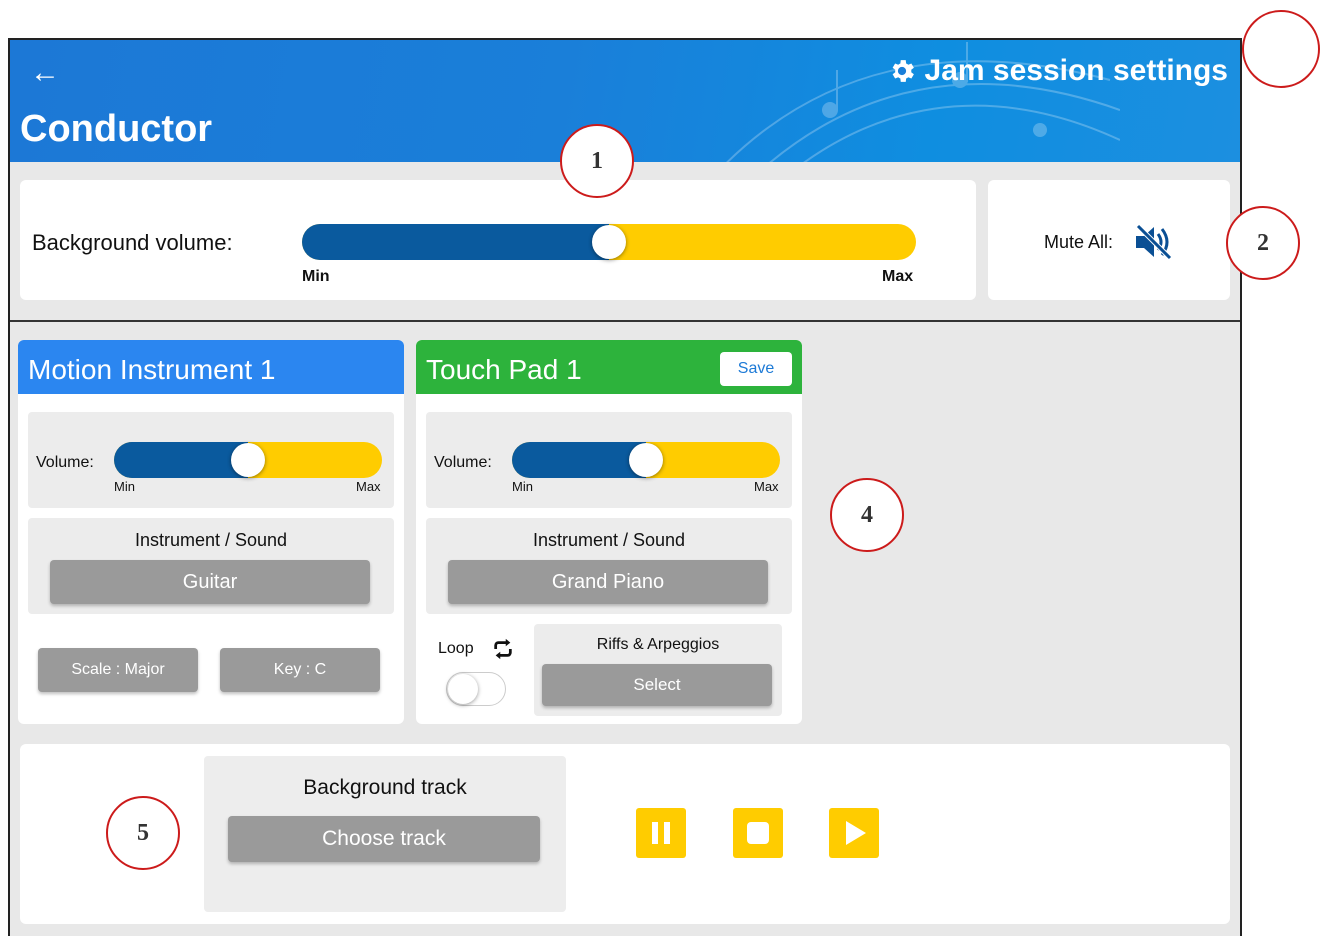 Image resolution: width=1321 pixels, height=936 pixels. I want to click on play-icon, so click(856, 833).